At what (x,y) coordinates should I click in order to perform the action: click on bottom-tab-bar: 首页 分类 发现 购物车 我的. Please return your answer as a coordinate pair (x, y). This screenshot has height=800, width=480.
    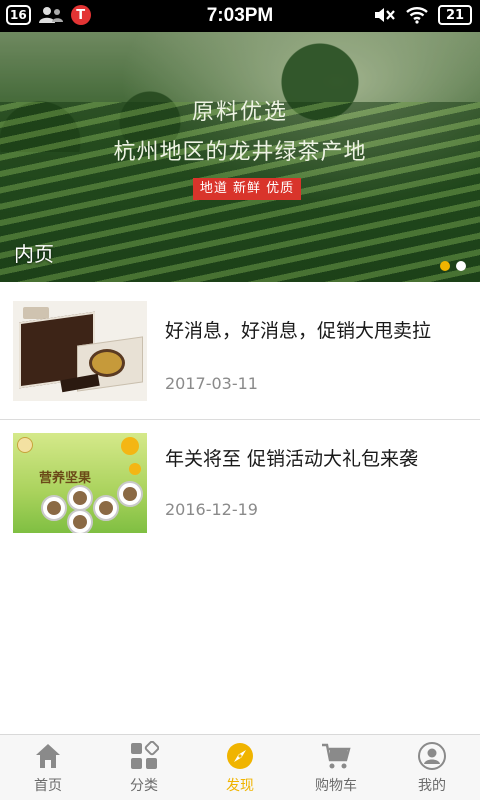
    Looking at the image, I should click on (240, 767).